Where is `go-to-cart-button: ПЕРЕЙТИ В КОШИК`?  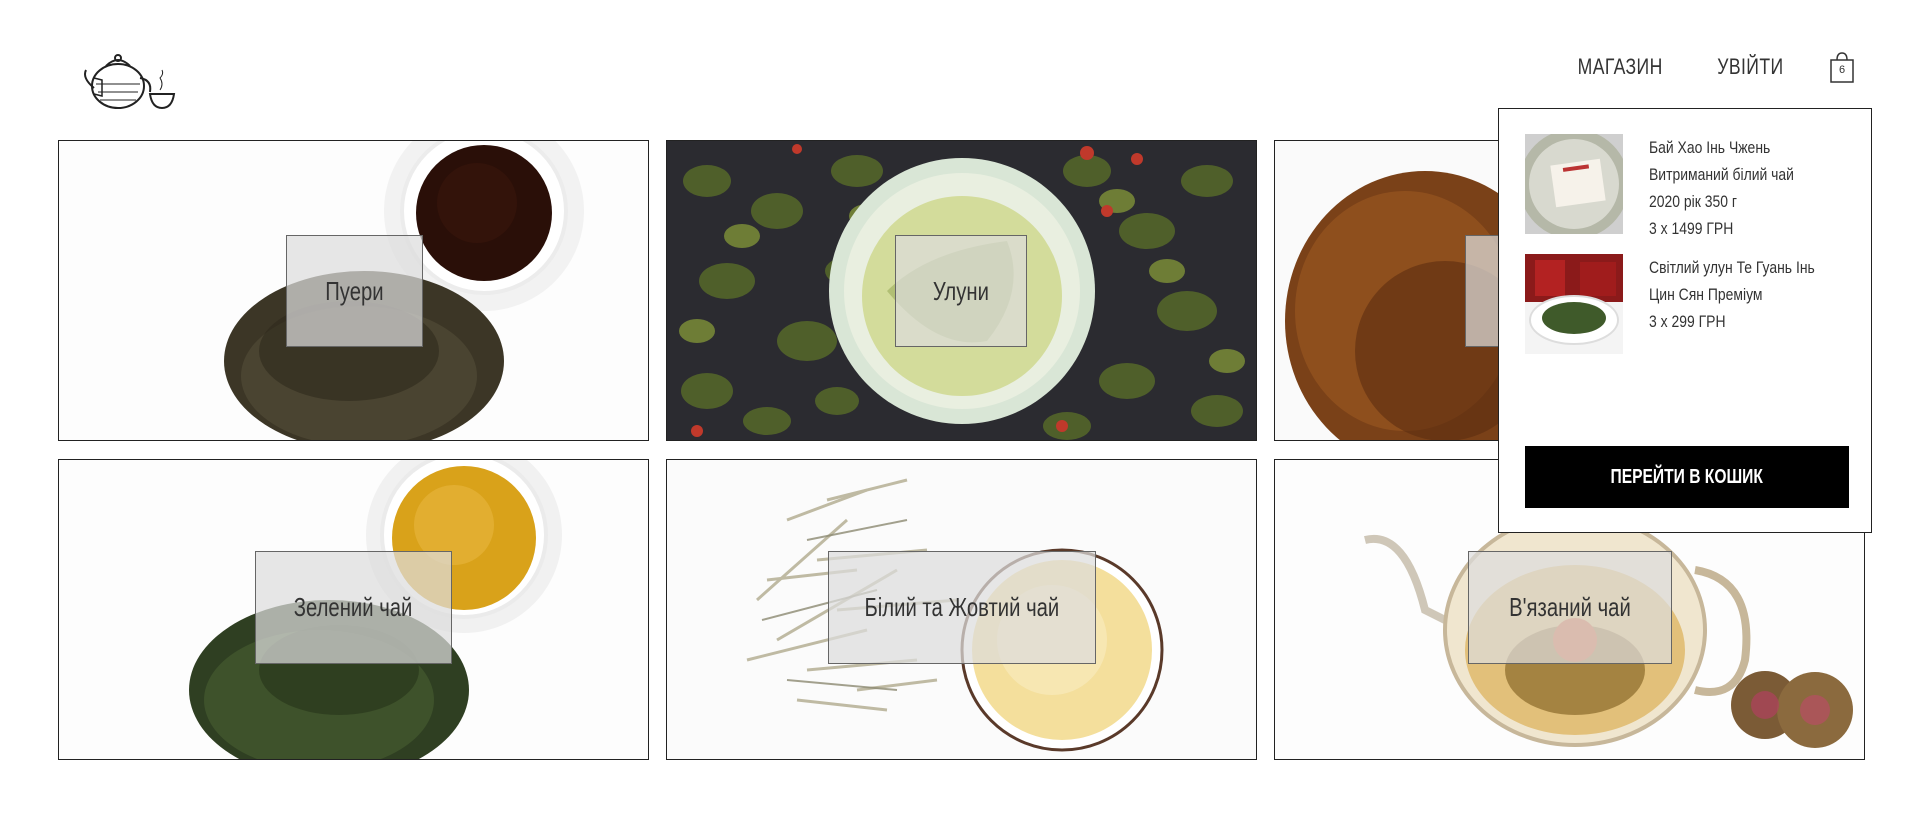
go-to-cart-button: ПЕРЕЙТИ В КОШИК is located at coordinates (1687, 477).